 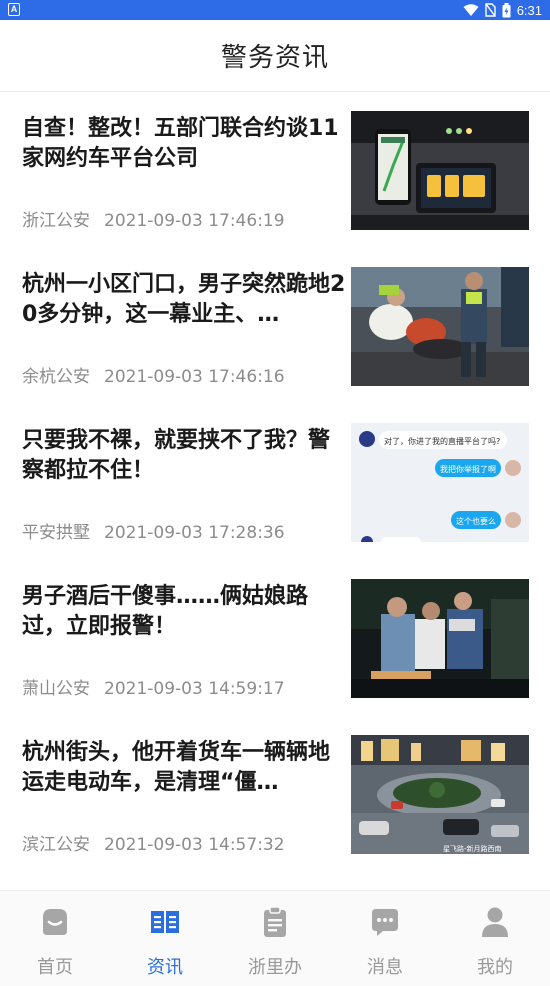 I want to click on tab-profile: 我的, so click(x=495, y=938).